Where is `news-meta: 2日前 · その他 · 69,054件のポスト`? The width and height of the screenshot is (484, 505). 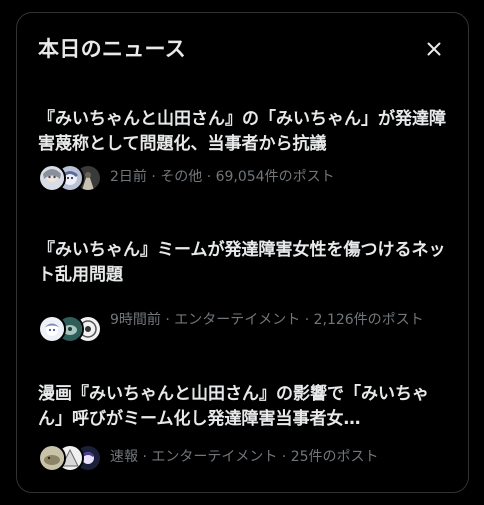
news-meta: 2日前 · その他 · 69,054件のポスト is located at coordinates (245, 178).